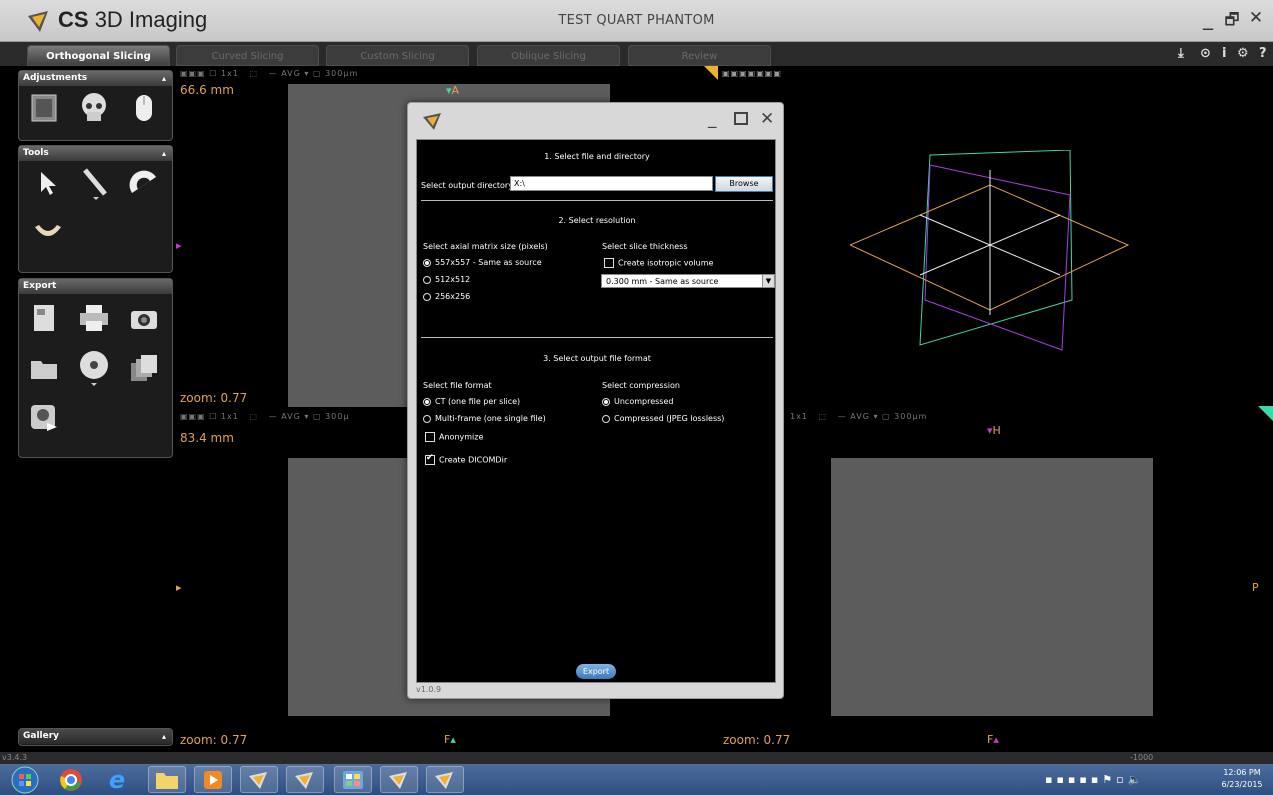 This screenshot has height=795, width=1273. Describe the element at coordinates (44, 368) in the screenshot. I see `folder-icon` at that location.